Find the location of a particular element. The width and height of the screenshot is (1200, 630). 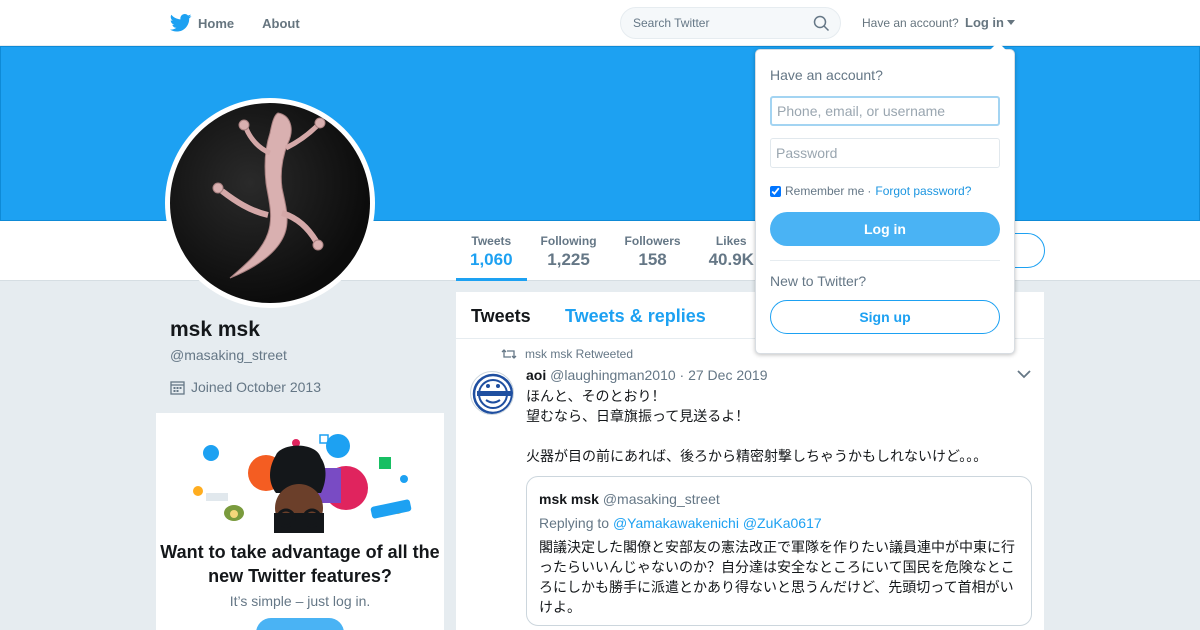

profile-joined: Joined October 2013 is located at coordinates (245, 387).